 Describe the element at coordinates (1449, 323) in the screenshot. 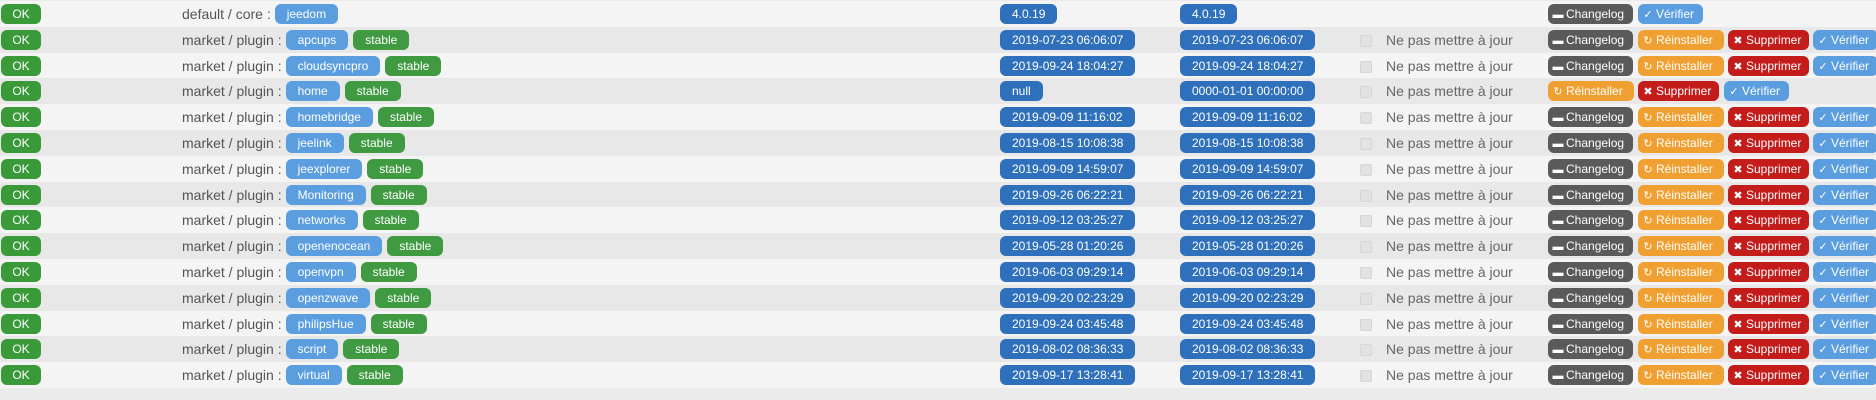

I see `no-update-label: Ne pas mettre à jour` at that location.